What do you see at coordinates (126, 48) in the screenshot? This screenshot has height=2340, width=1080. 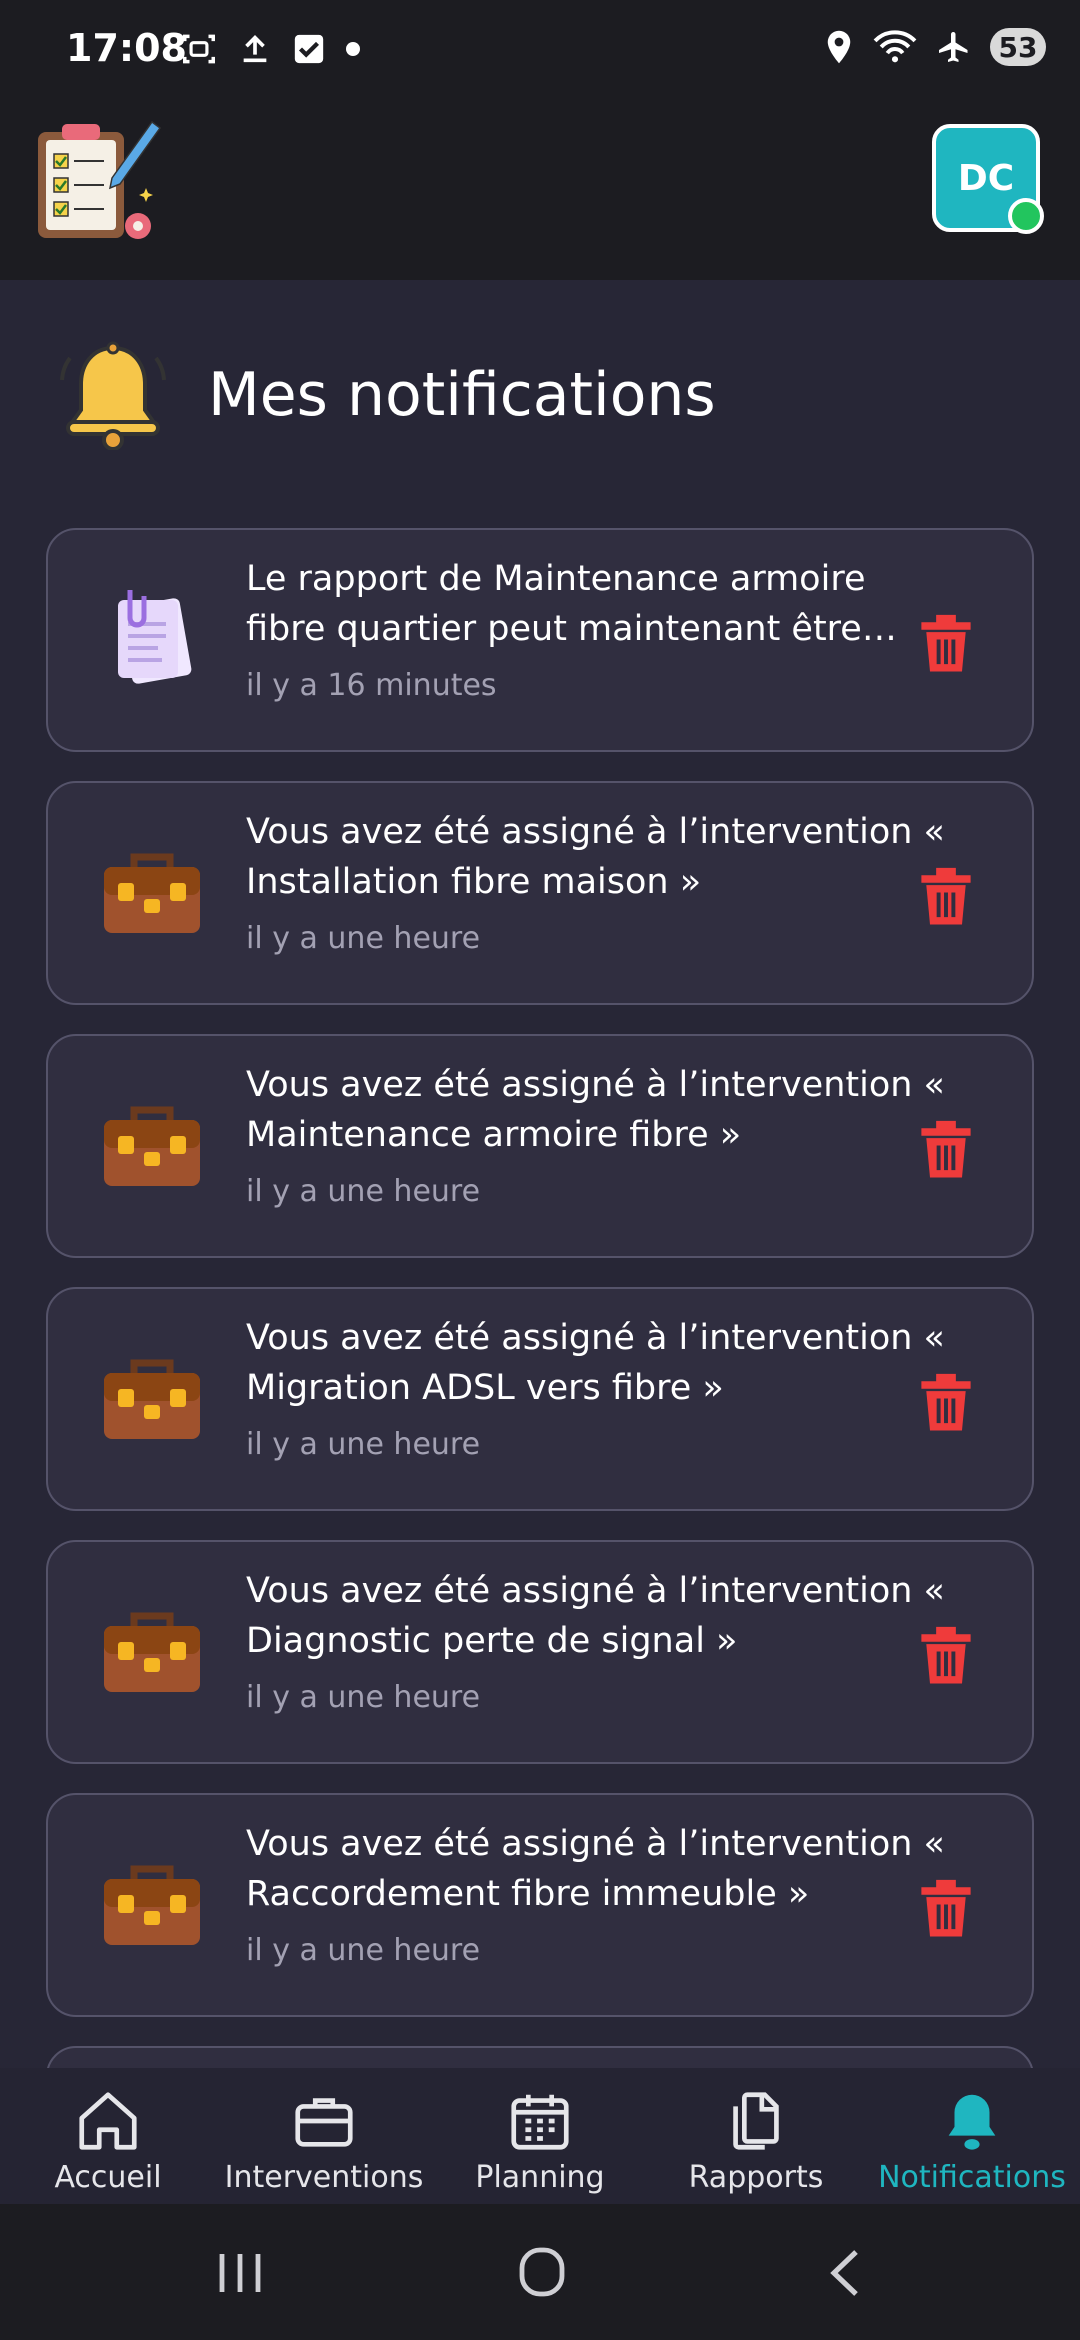 I see `status-time: 17:08` at bounding box center [126, 48].